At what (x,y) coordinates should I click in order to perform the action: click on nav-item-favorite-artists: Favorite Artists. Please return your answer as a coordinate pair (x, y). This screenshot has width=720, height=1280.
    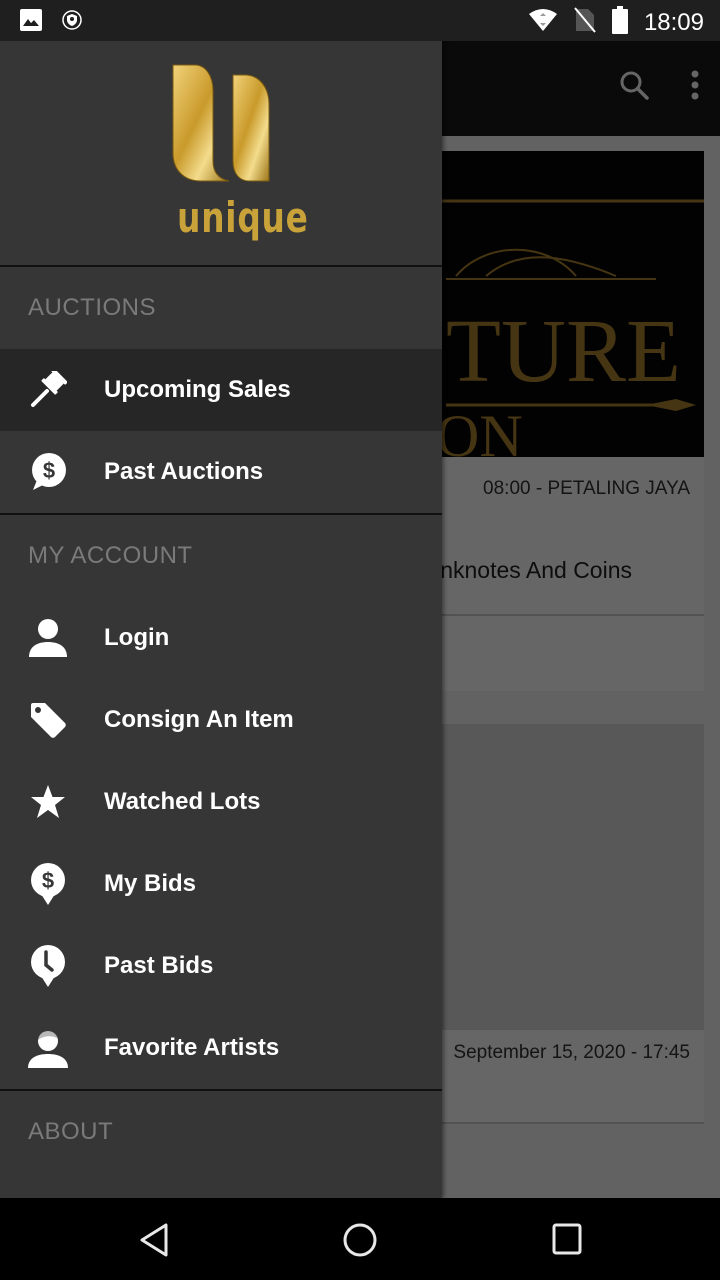
    Looking at the image, I should click on (221, 1048).